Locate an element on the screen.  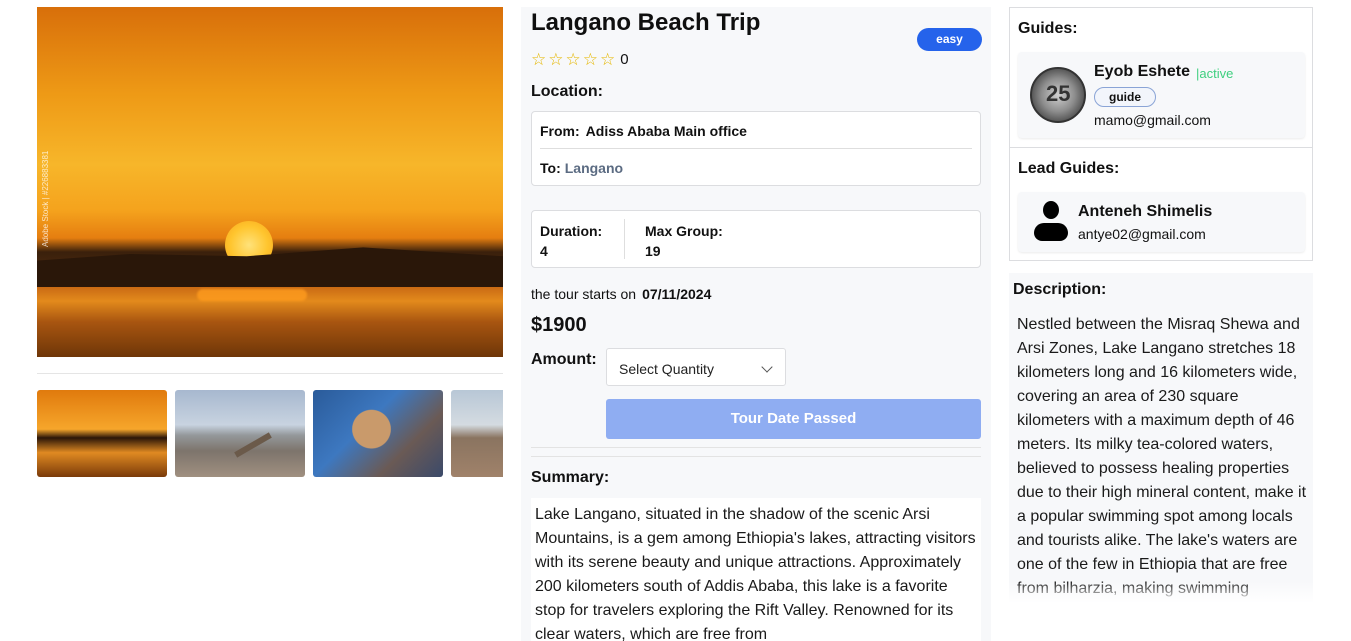
description-label: Description: is located at coordinates (1060, 289).